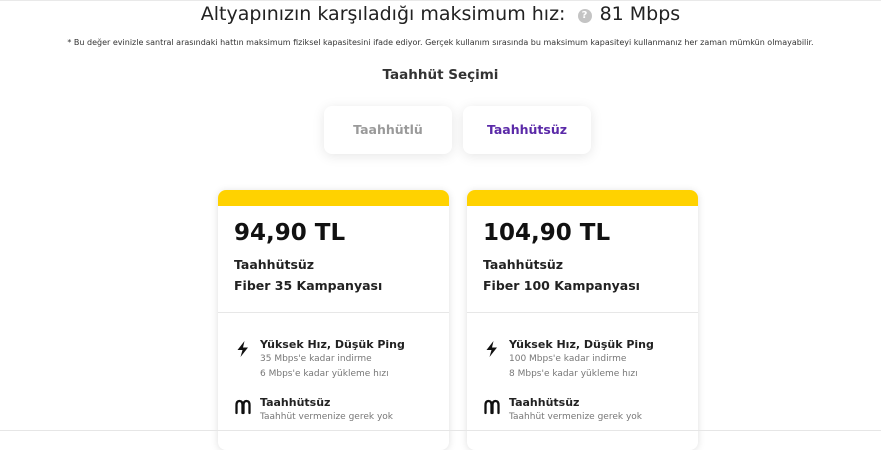 The image size is (881, 450). What do you see at coordinates (561, 285) in the screenshot?
I see `plan-name: Fiber 100 Kampanyası` at bounding box center [561, 285].